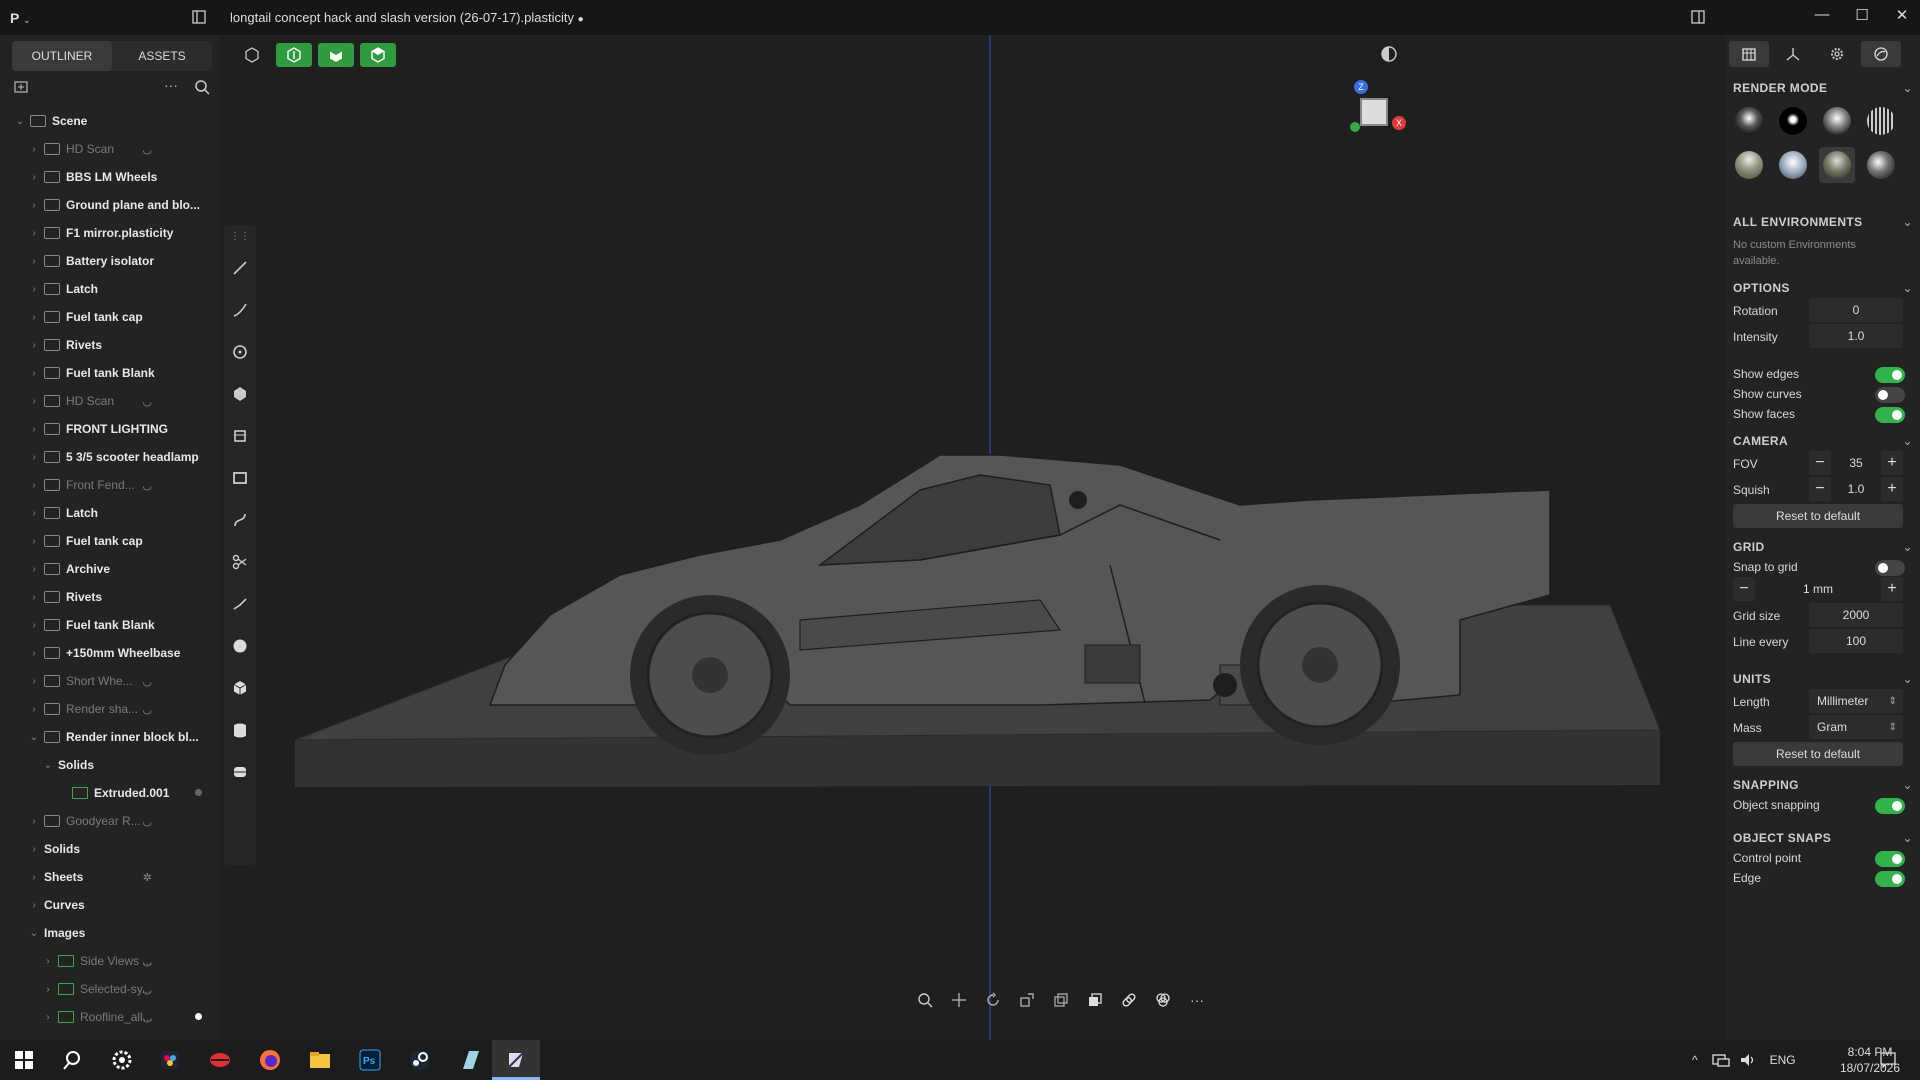 Image resolution: width=1920 pixels, height=1080 pixels. Describe the element at coordinates (240, 310) in the screenshot. I see `curve-tool-button` at that location.